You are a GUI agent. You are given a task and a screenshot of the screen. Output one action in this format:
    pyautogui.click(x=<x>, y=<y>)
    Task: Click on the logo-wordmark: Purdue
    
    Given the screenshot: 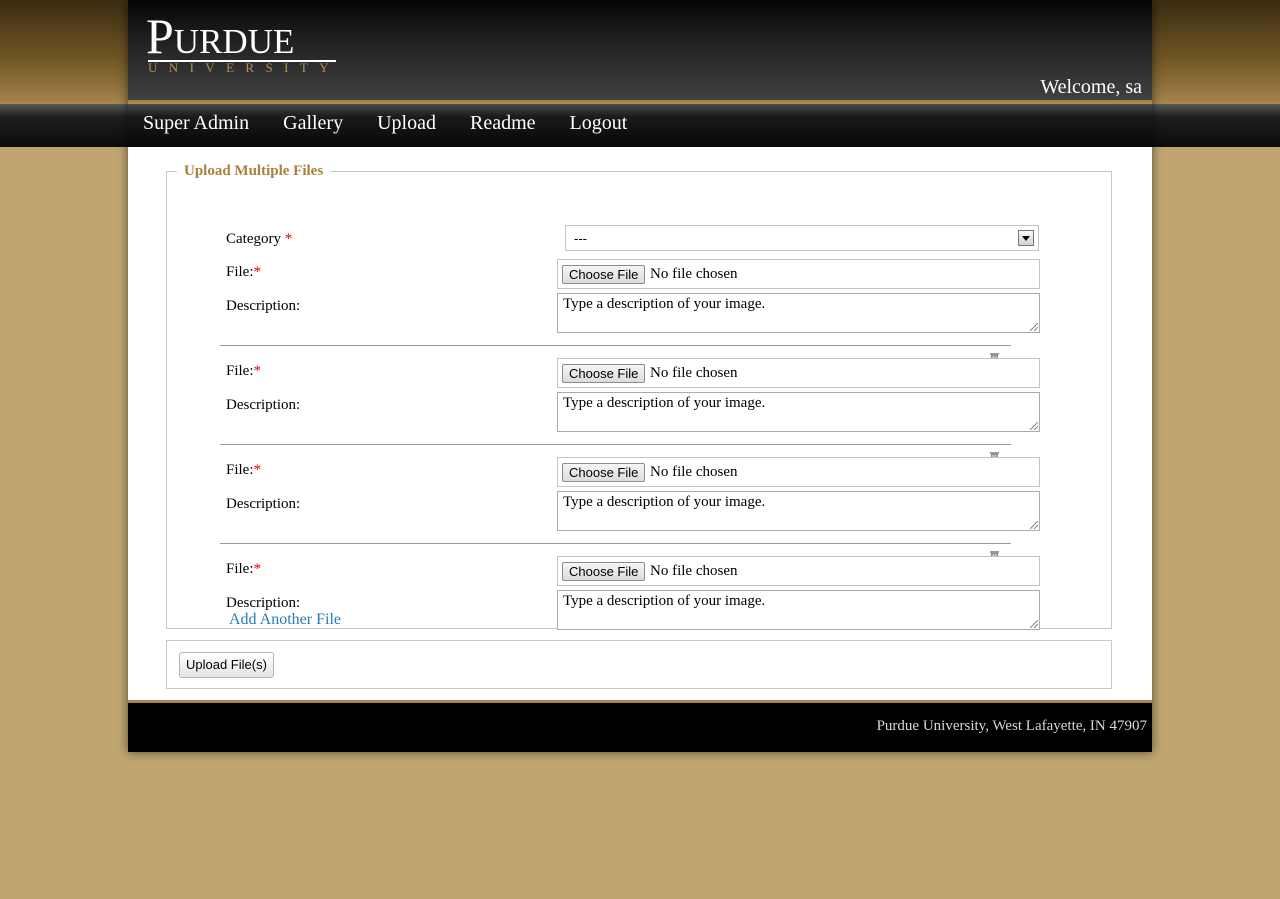 What is the action you would take?
    pyautogui.click(x=220, y=36)
    